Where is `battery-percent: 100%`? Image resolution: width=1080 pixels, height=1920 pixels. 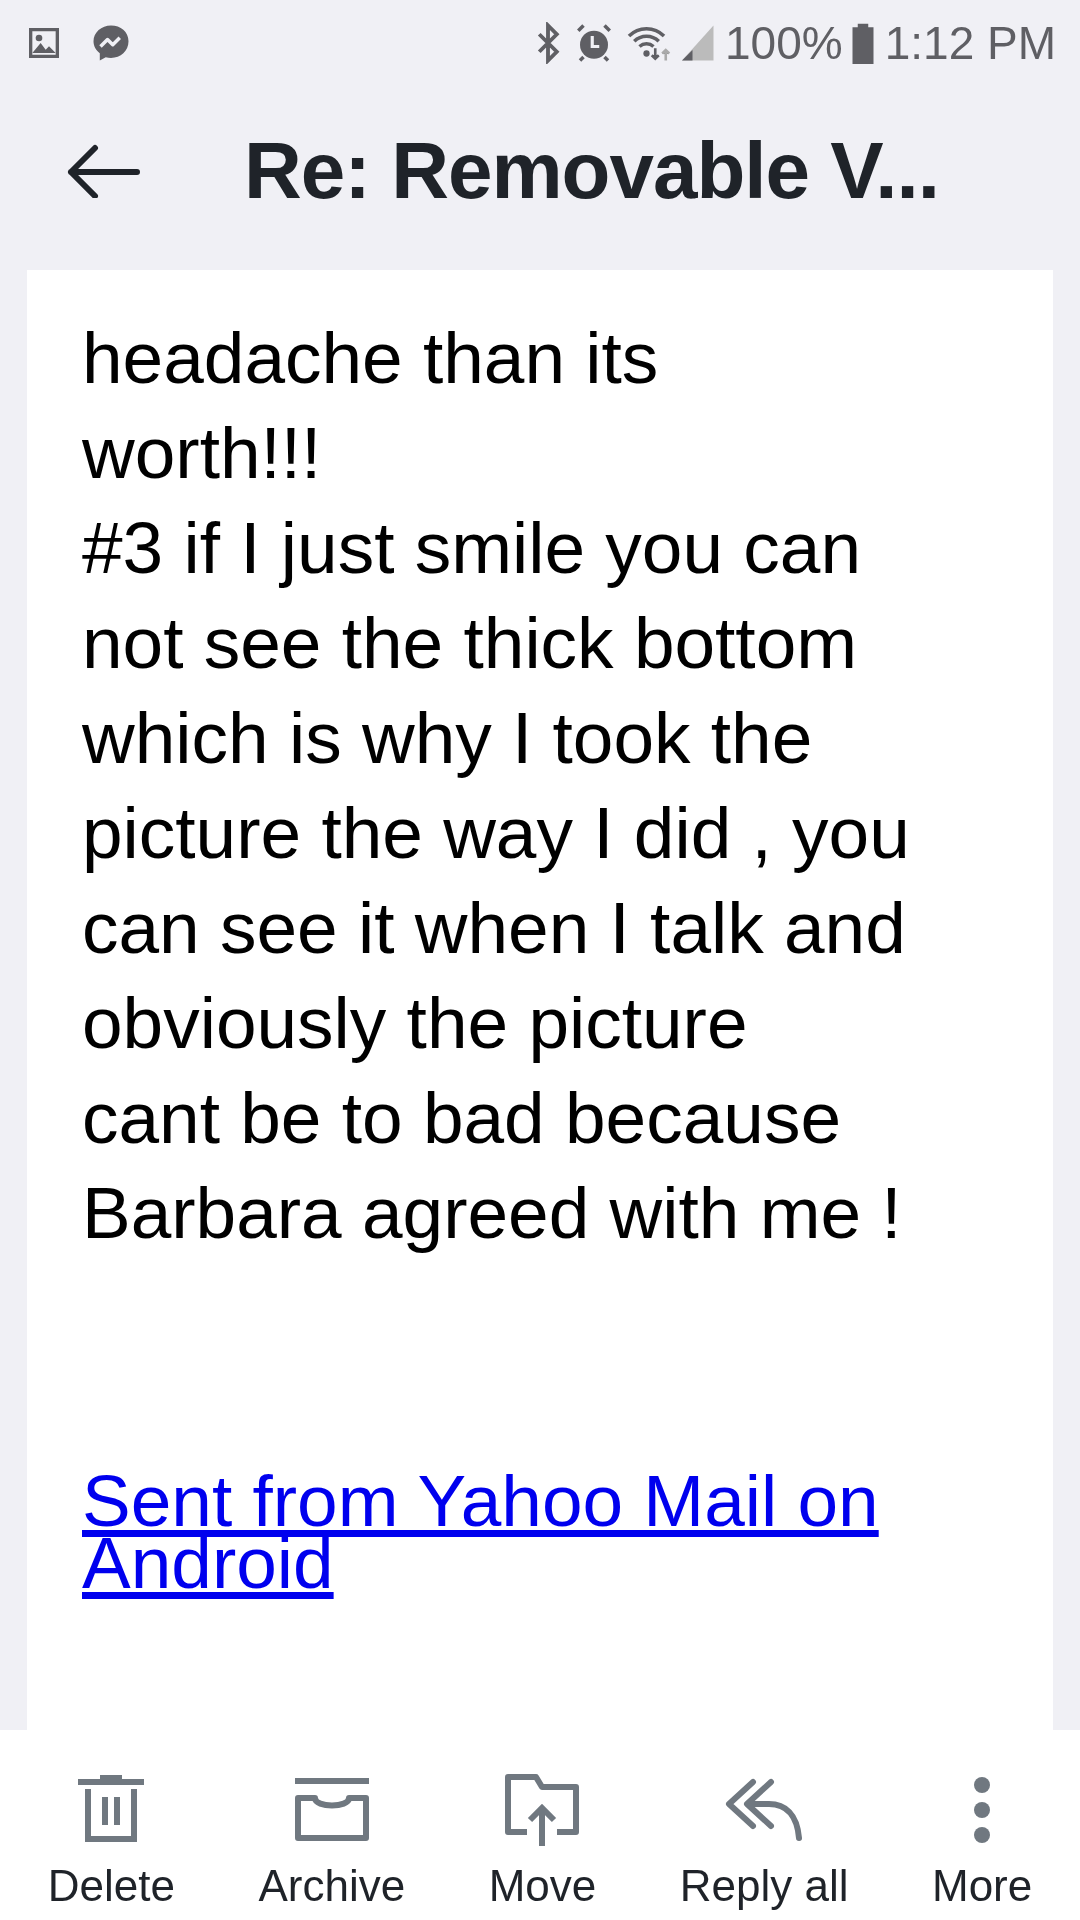
battery-percent: 100% is located at coordinates (784, 43).